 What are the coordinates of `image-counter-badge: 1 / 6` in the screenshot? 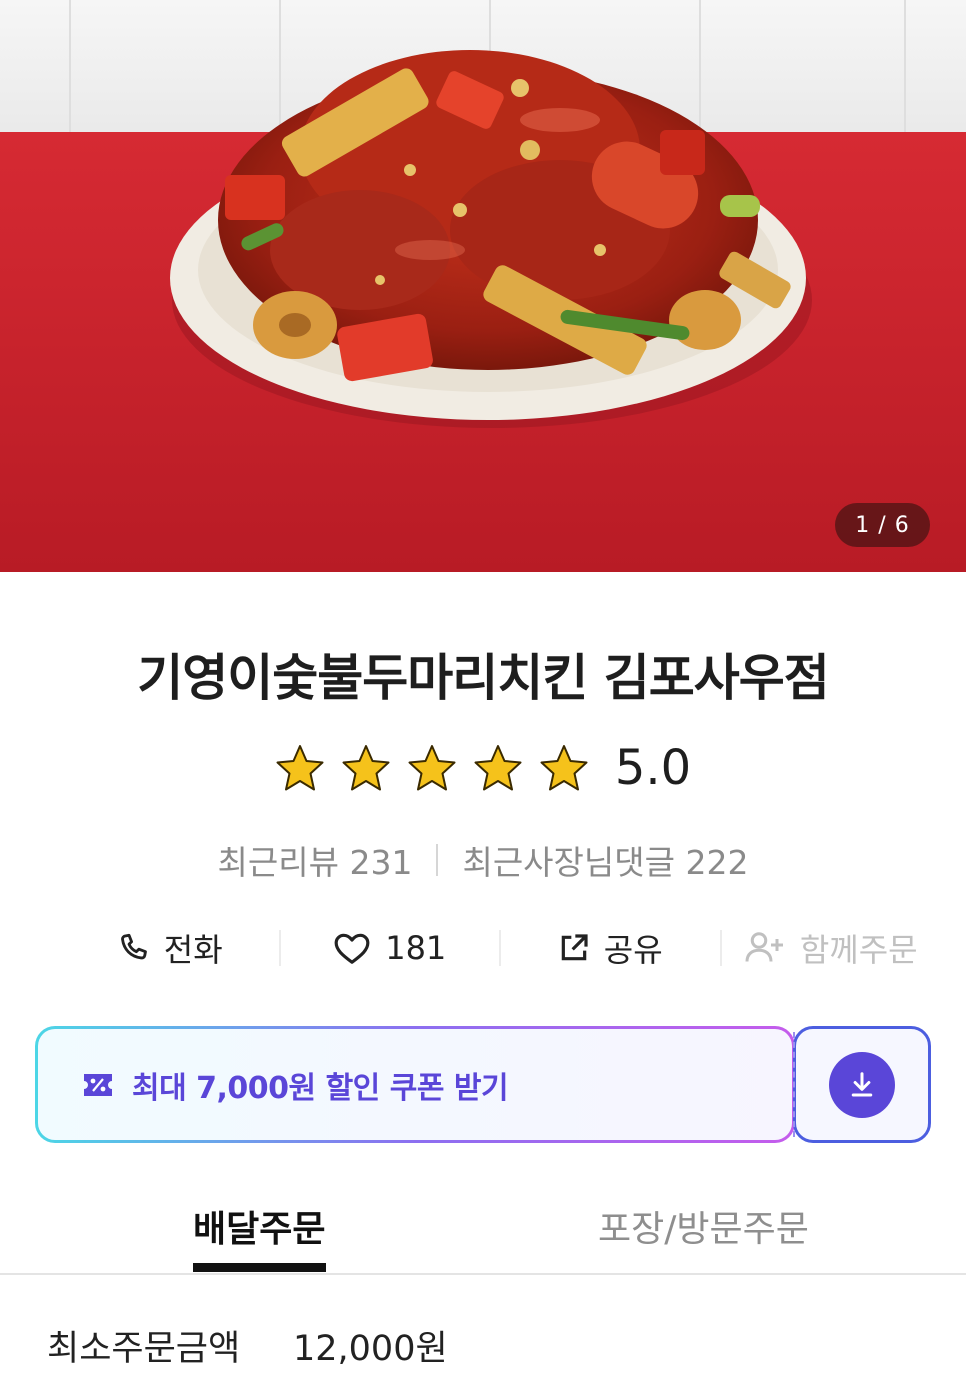 It's located at (882, 525).